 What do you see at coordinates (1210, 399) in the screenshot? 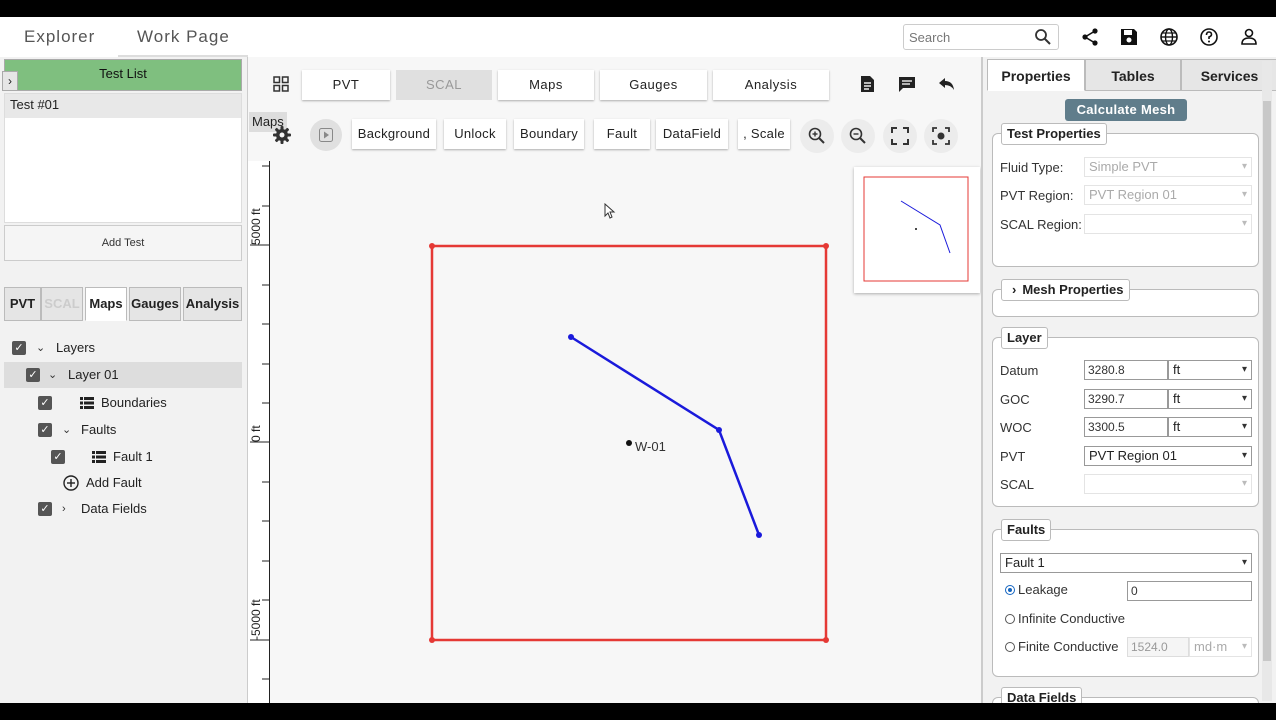
I see `goc-unit-select: ft ▾` at bounding box center [1210, 399].